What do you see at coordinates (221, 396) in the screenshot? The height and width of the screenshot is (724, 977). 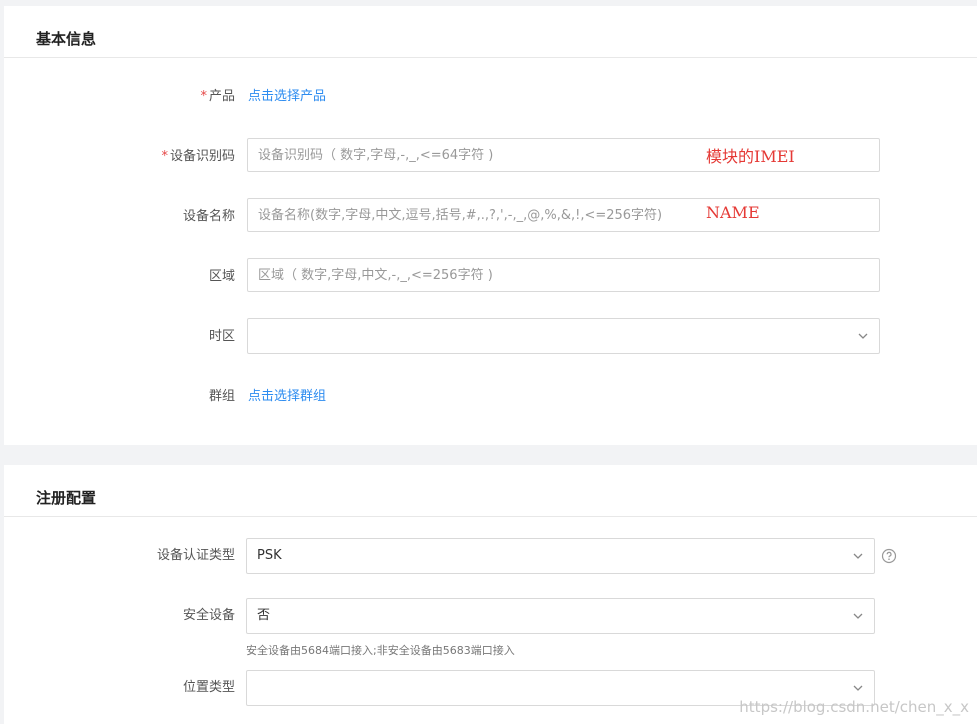 I see `group-label: 群组` at bounding box center [221, 396].